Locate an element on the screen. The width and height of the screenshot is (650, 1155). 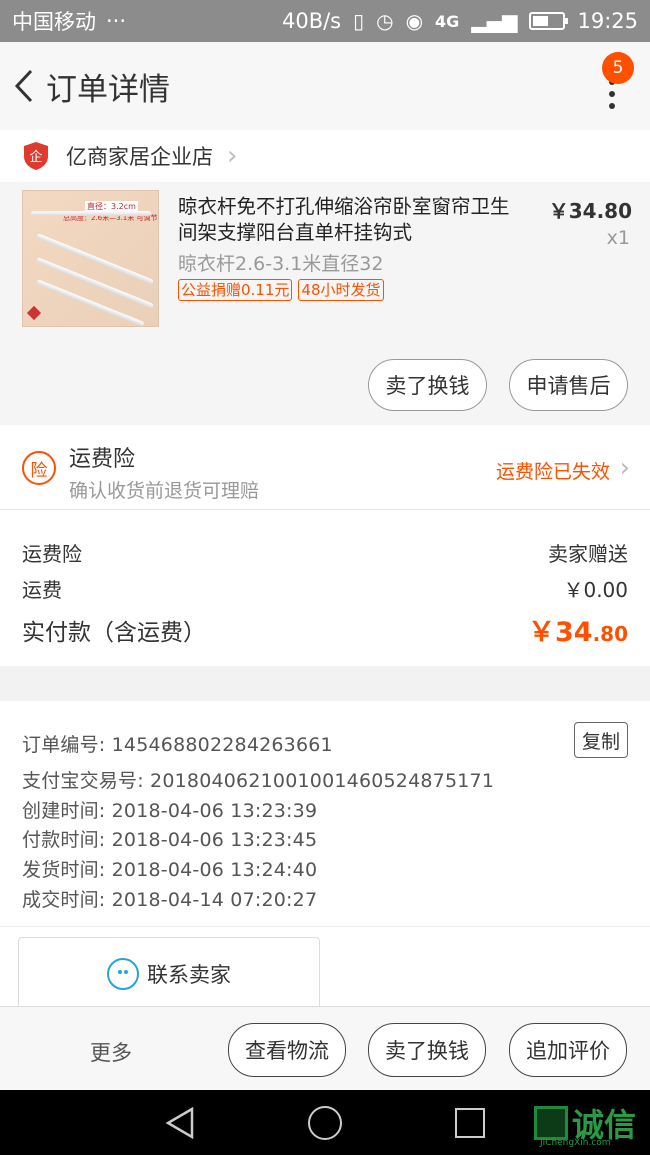
divider is located at coordinates (325, 926).